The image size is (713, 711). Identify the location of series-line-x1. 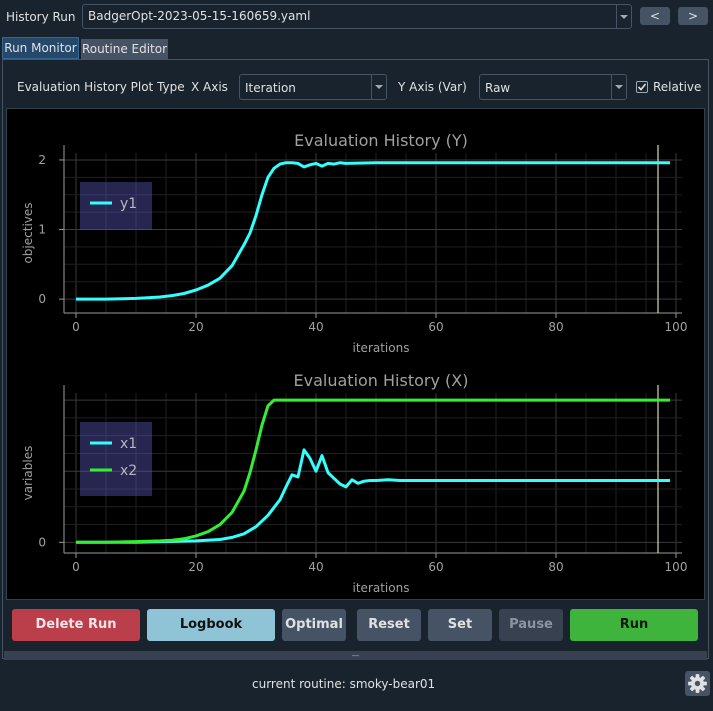
(373, 496).